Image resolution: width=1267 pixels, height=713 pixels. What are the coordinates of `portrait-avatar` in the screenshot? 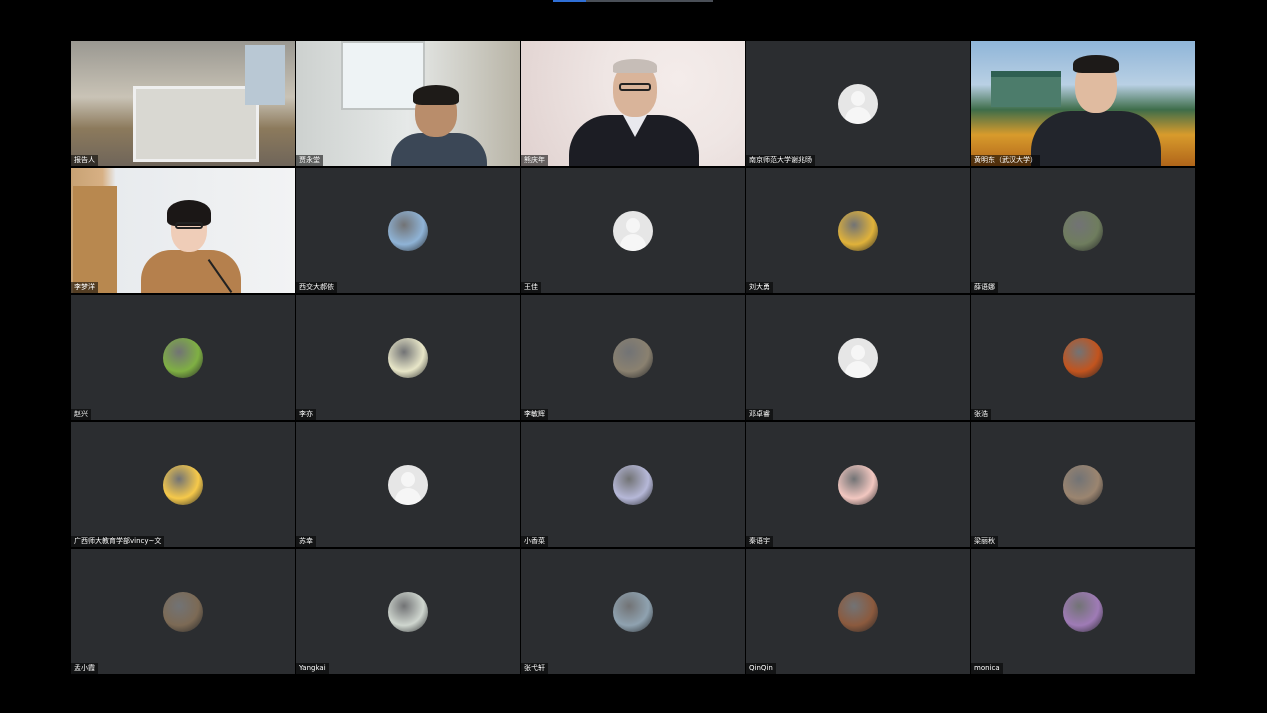 It's located at (633, 611).